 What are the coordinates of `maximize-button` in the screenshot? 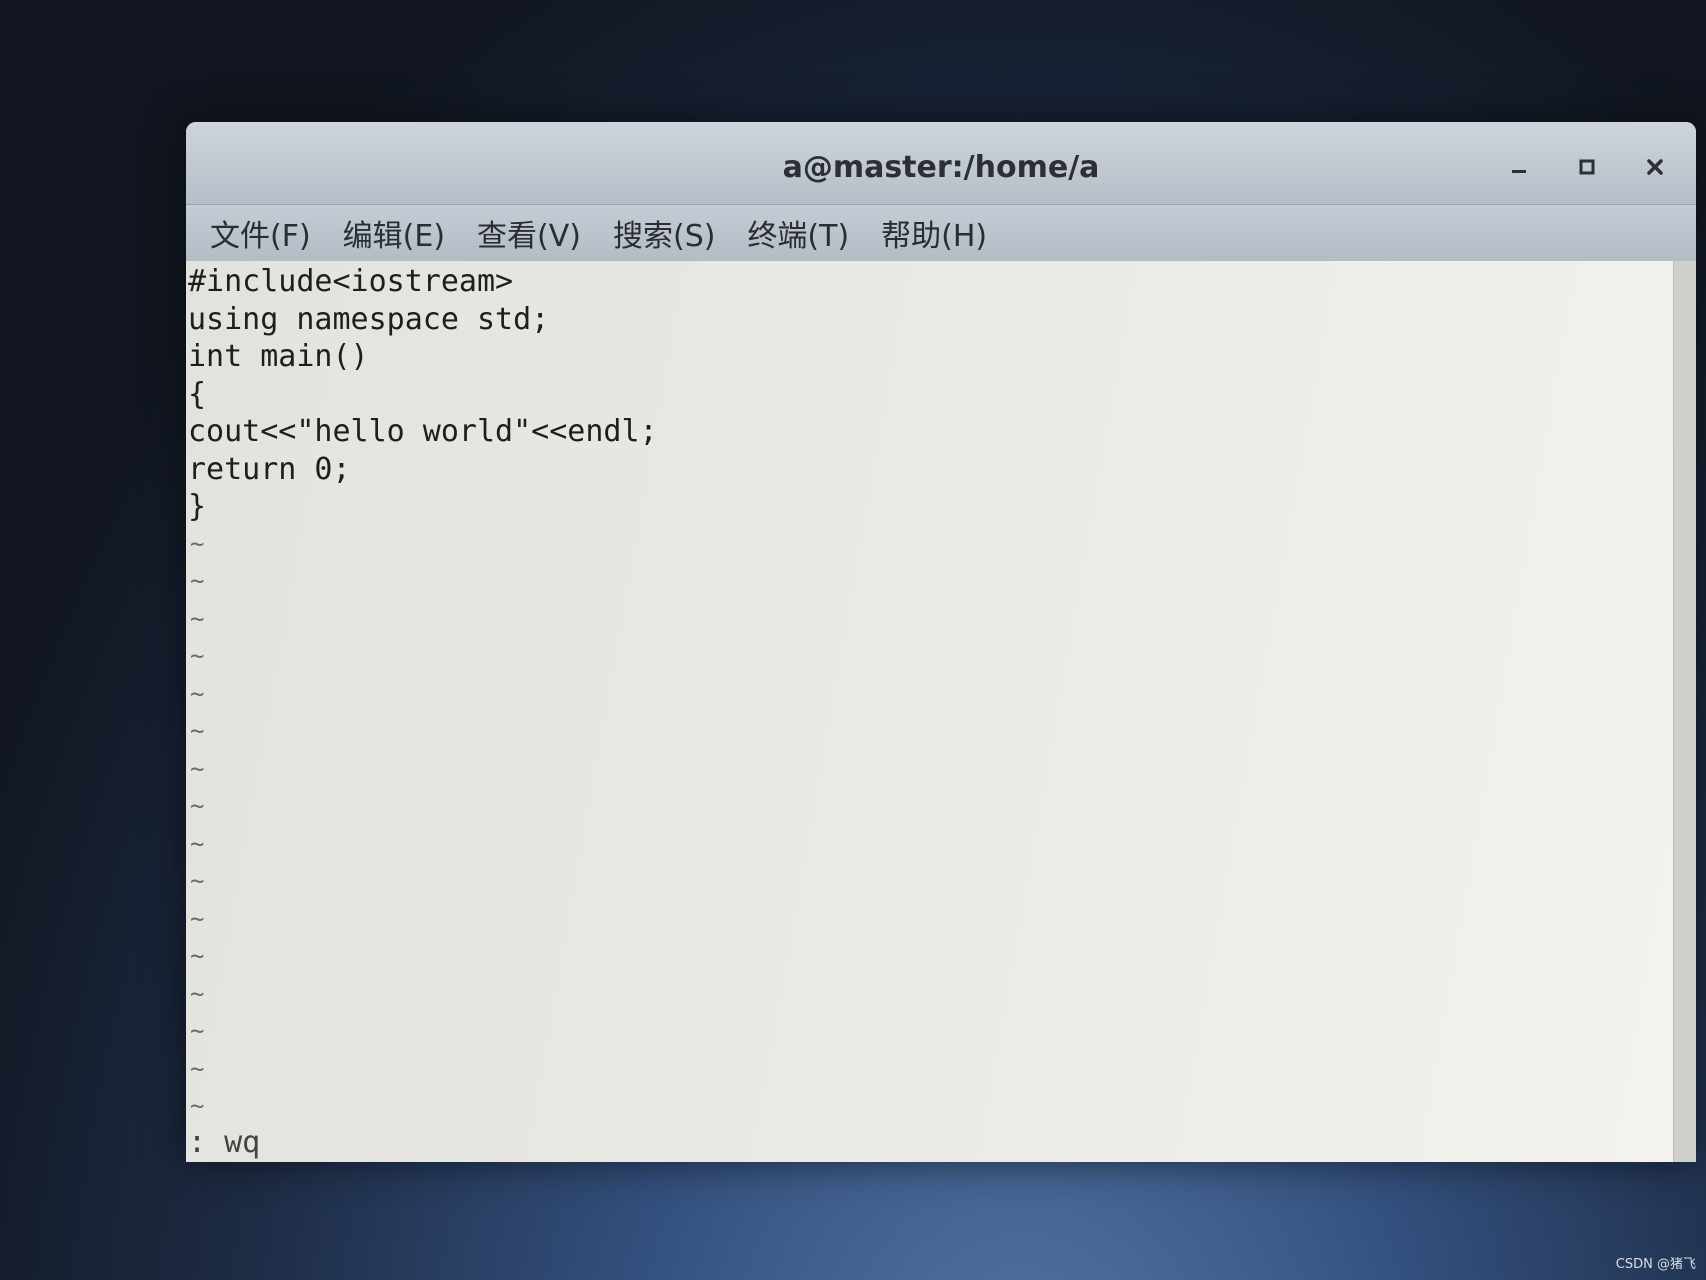 It's located at (1587, 167).